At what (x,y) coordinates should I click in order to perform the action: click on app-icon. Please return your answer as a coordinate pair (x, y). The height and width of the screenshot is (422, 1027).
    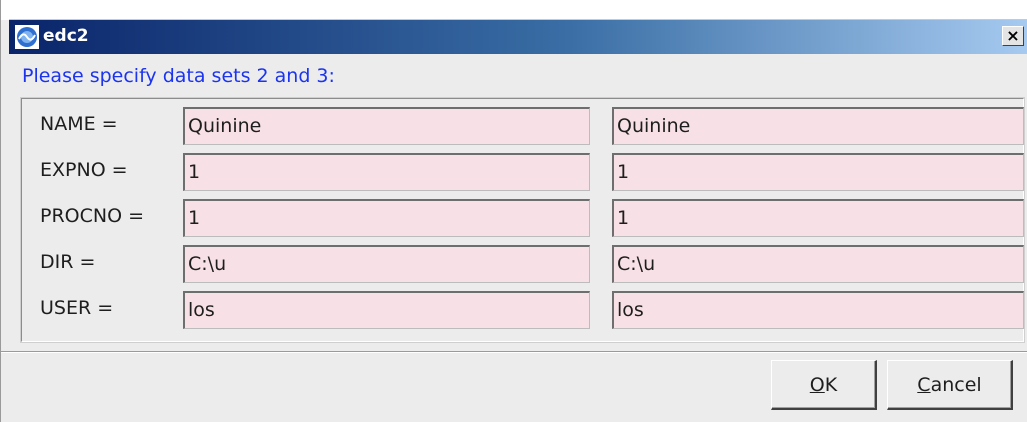
    Looking at the image, I should click on (27, 37).